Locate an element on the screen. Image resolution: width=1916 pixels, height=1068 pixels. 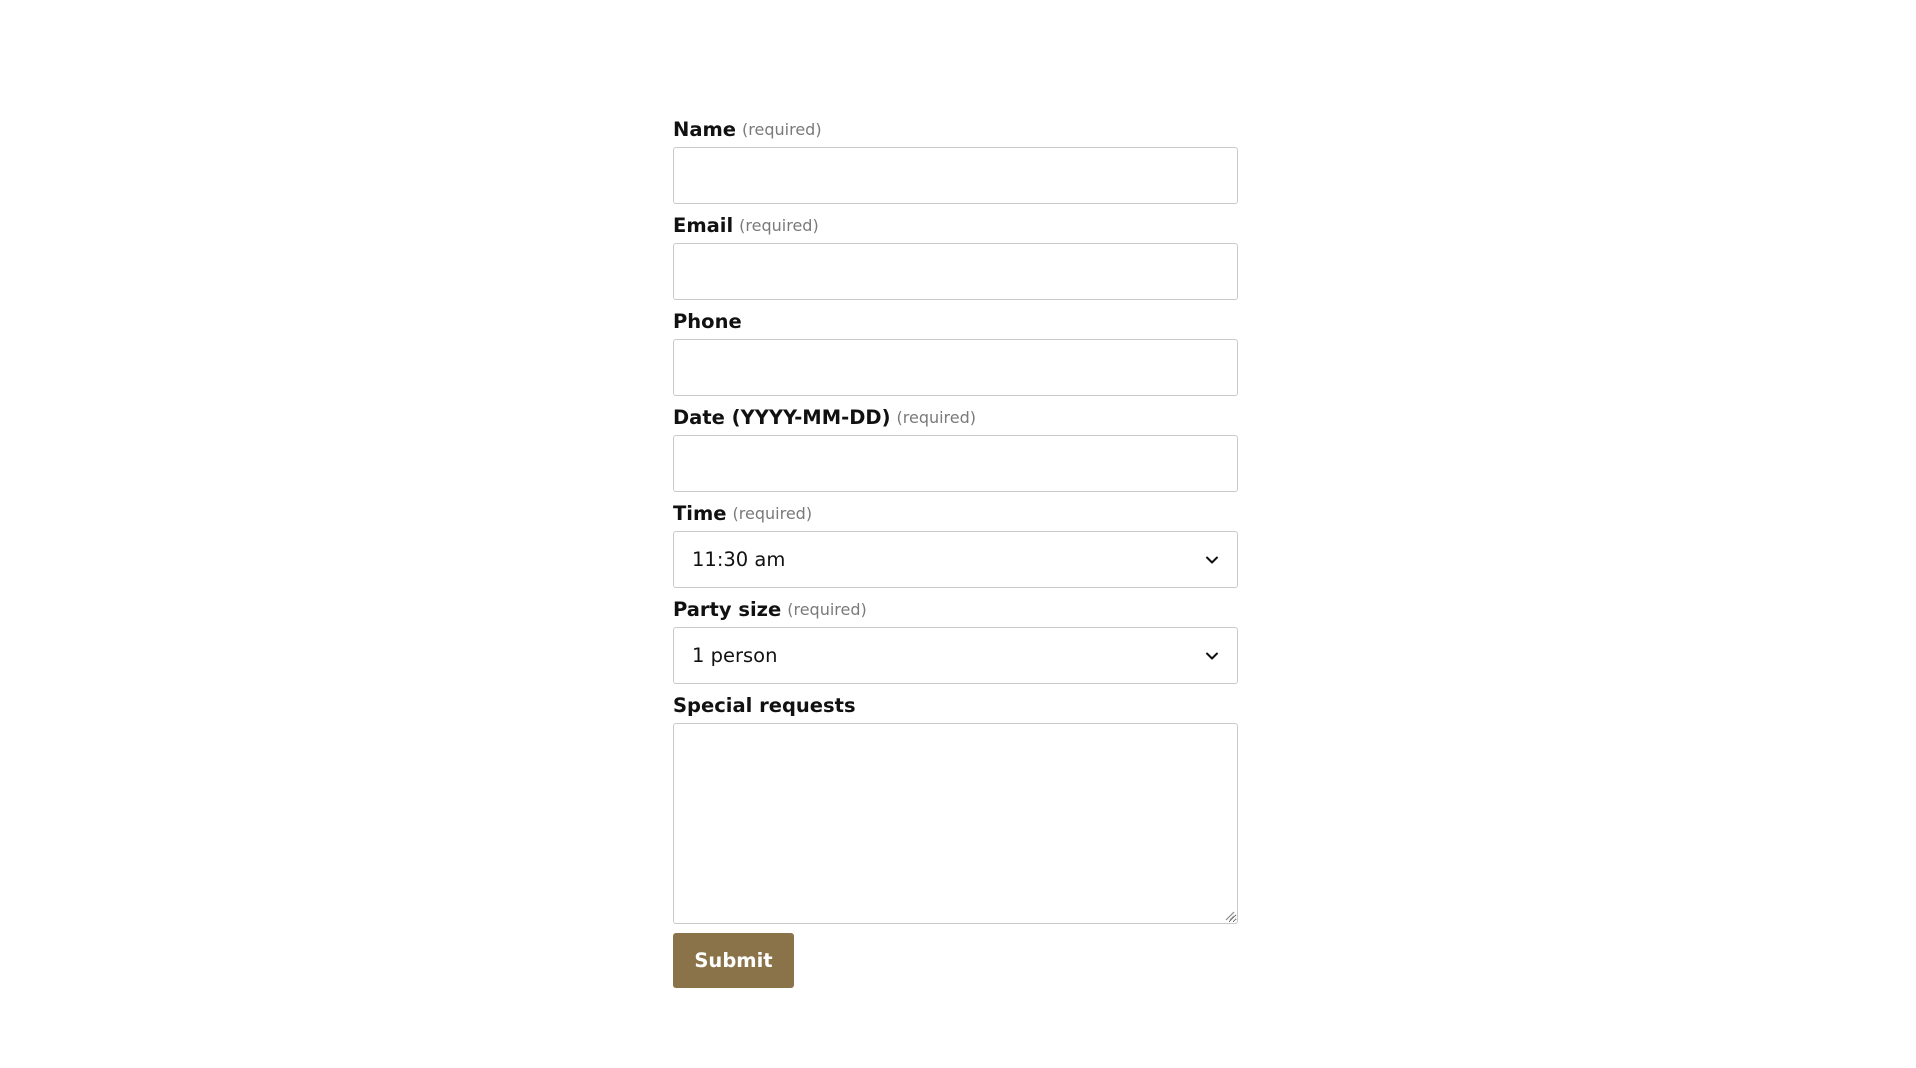
date-input is located at coordinates (955, 463).